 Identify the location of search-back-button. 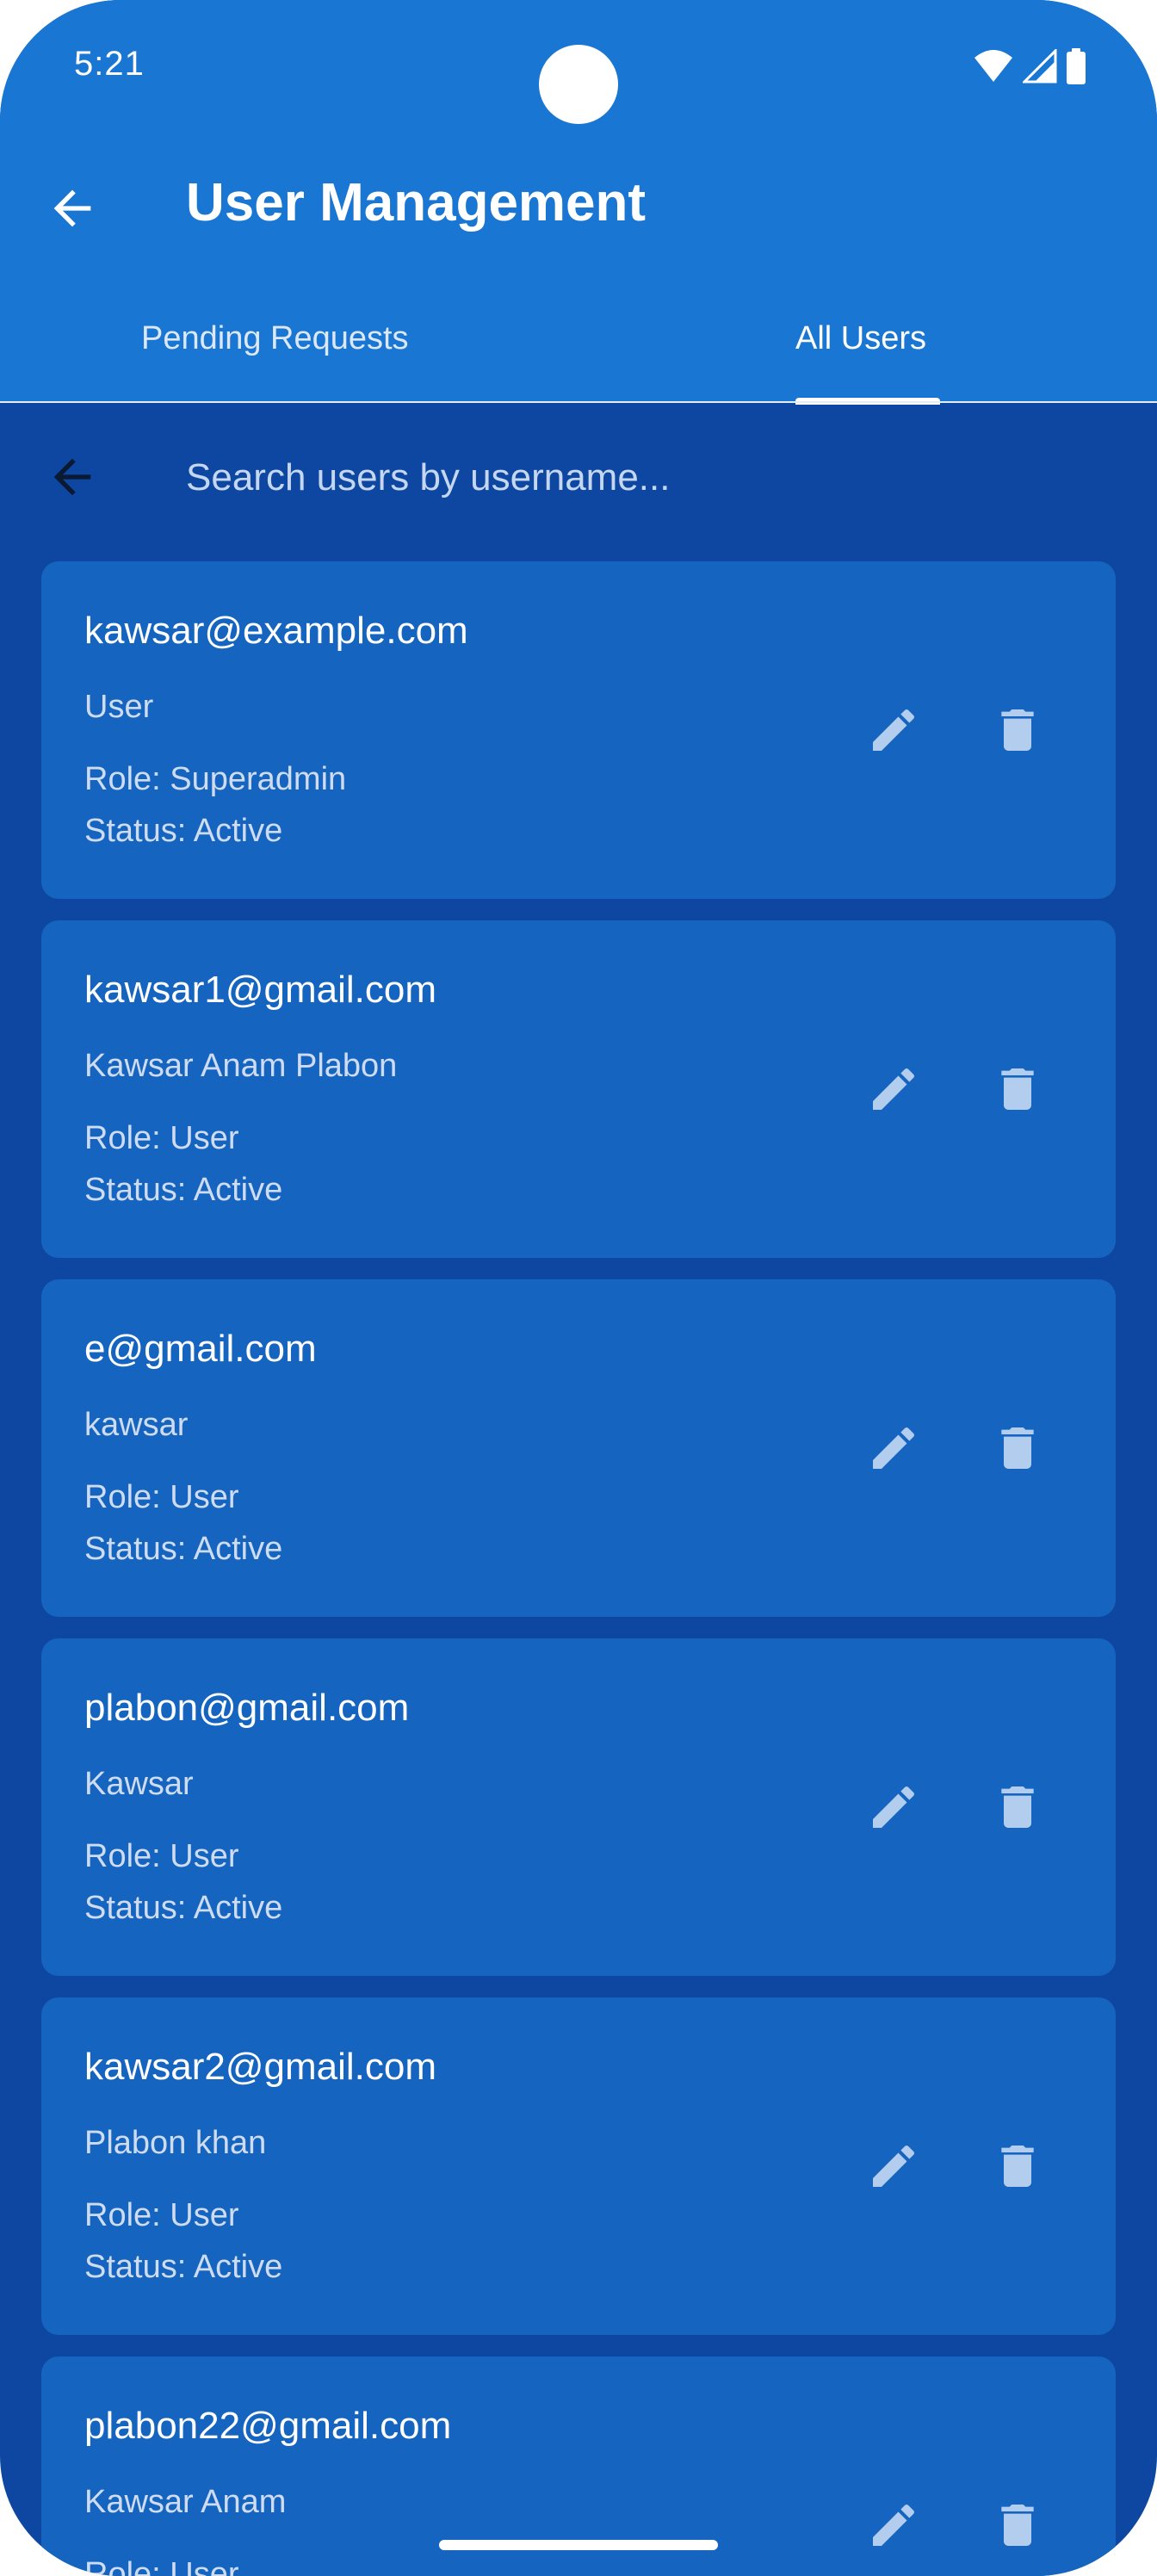
(72, 477).